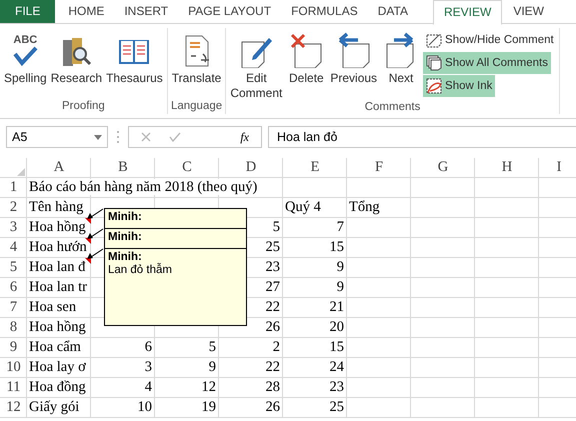 The image size is (576, 421). Describe the element at coordinates (146, 137) in the screenshot. I see `cancel-icon` at that location.